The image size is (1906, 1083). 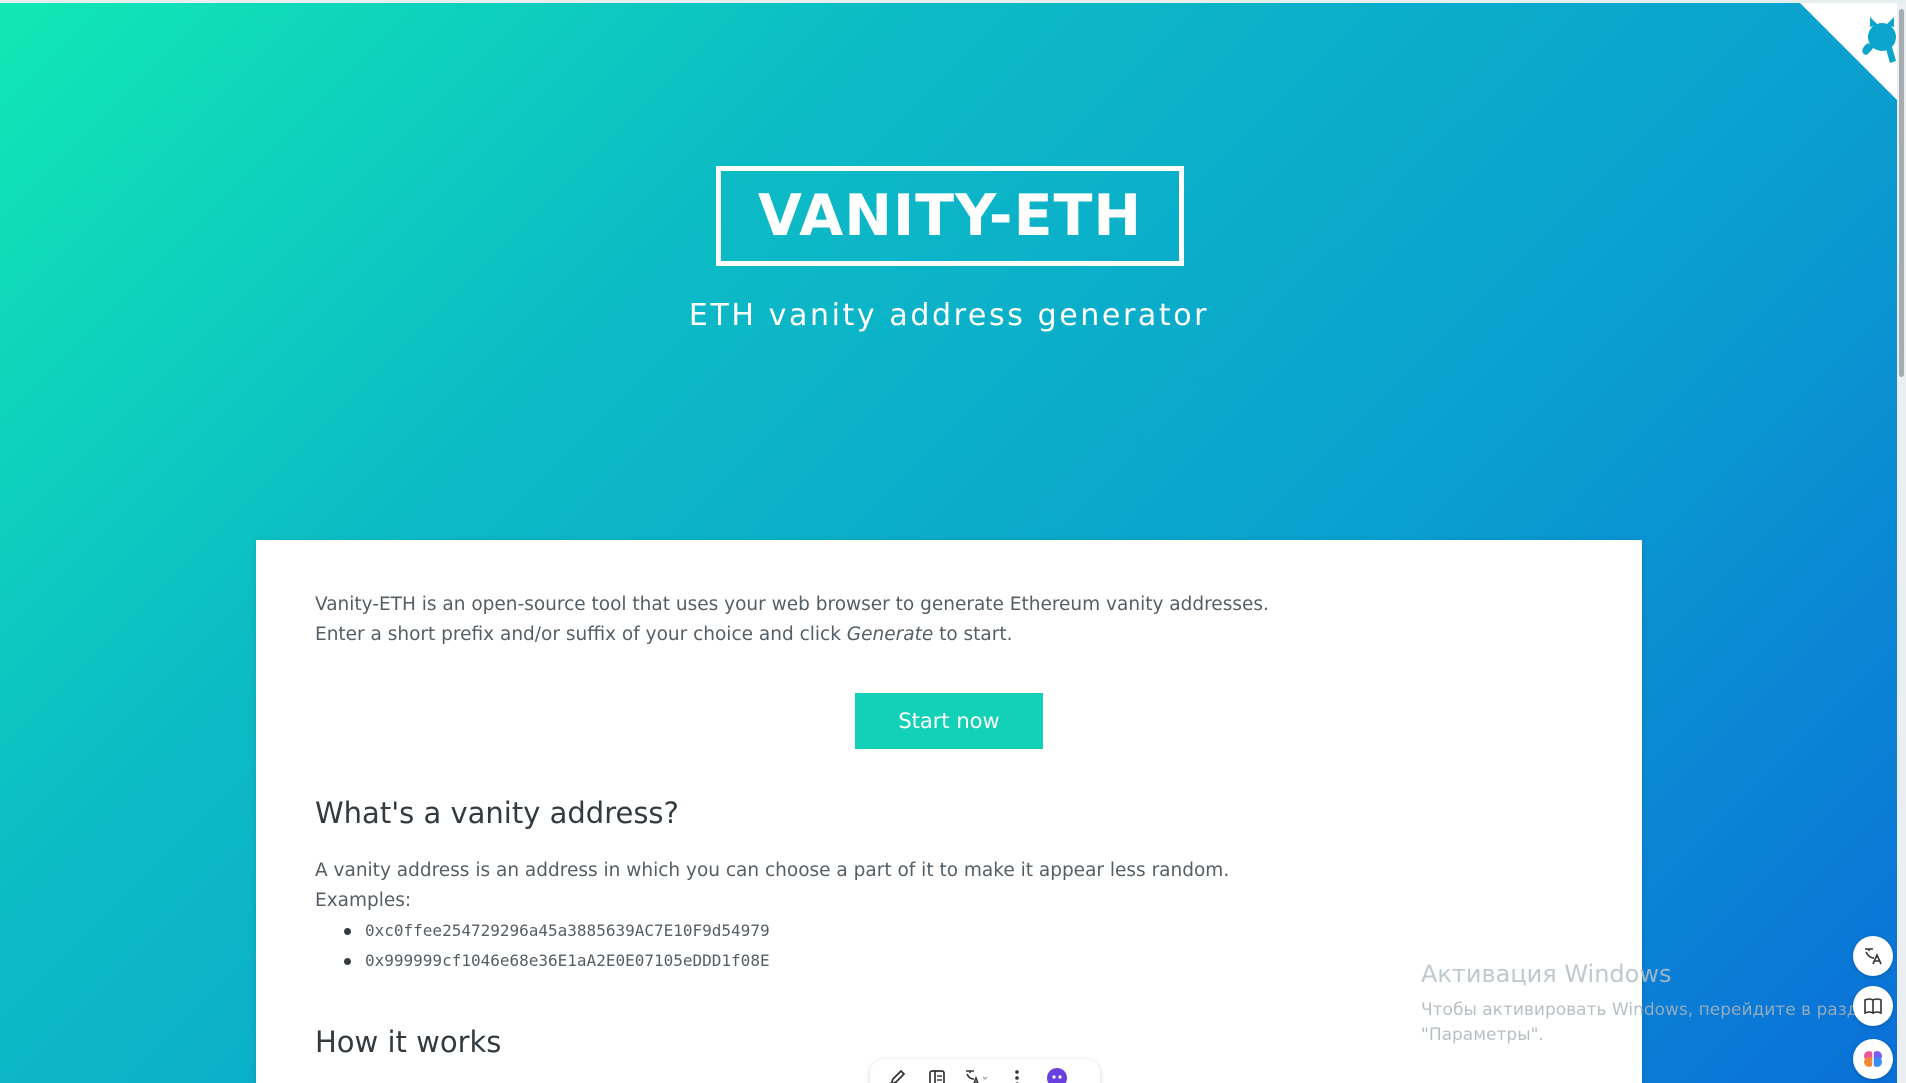 I want to click on floating-reader-button, so click(x=1873, y=1006).